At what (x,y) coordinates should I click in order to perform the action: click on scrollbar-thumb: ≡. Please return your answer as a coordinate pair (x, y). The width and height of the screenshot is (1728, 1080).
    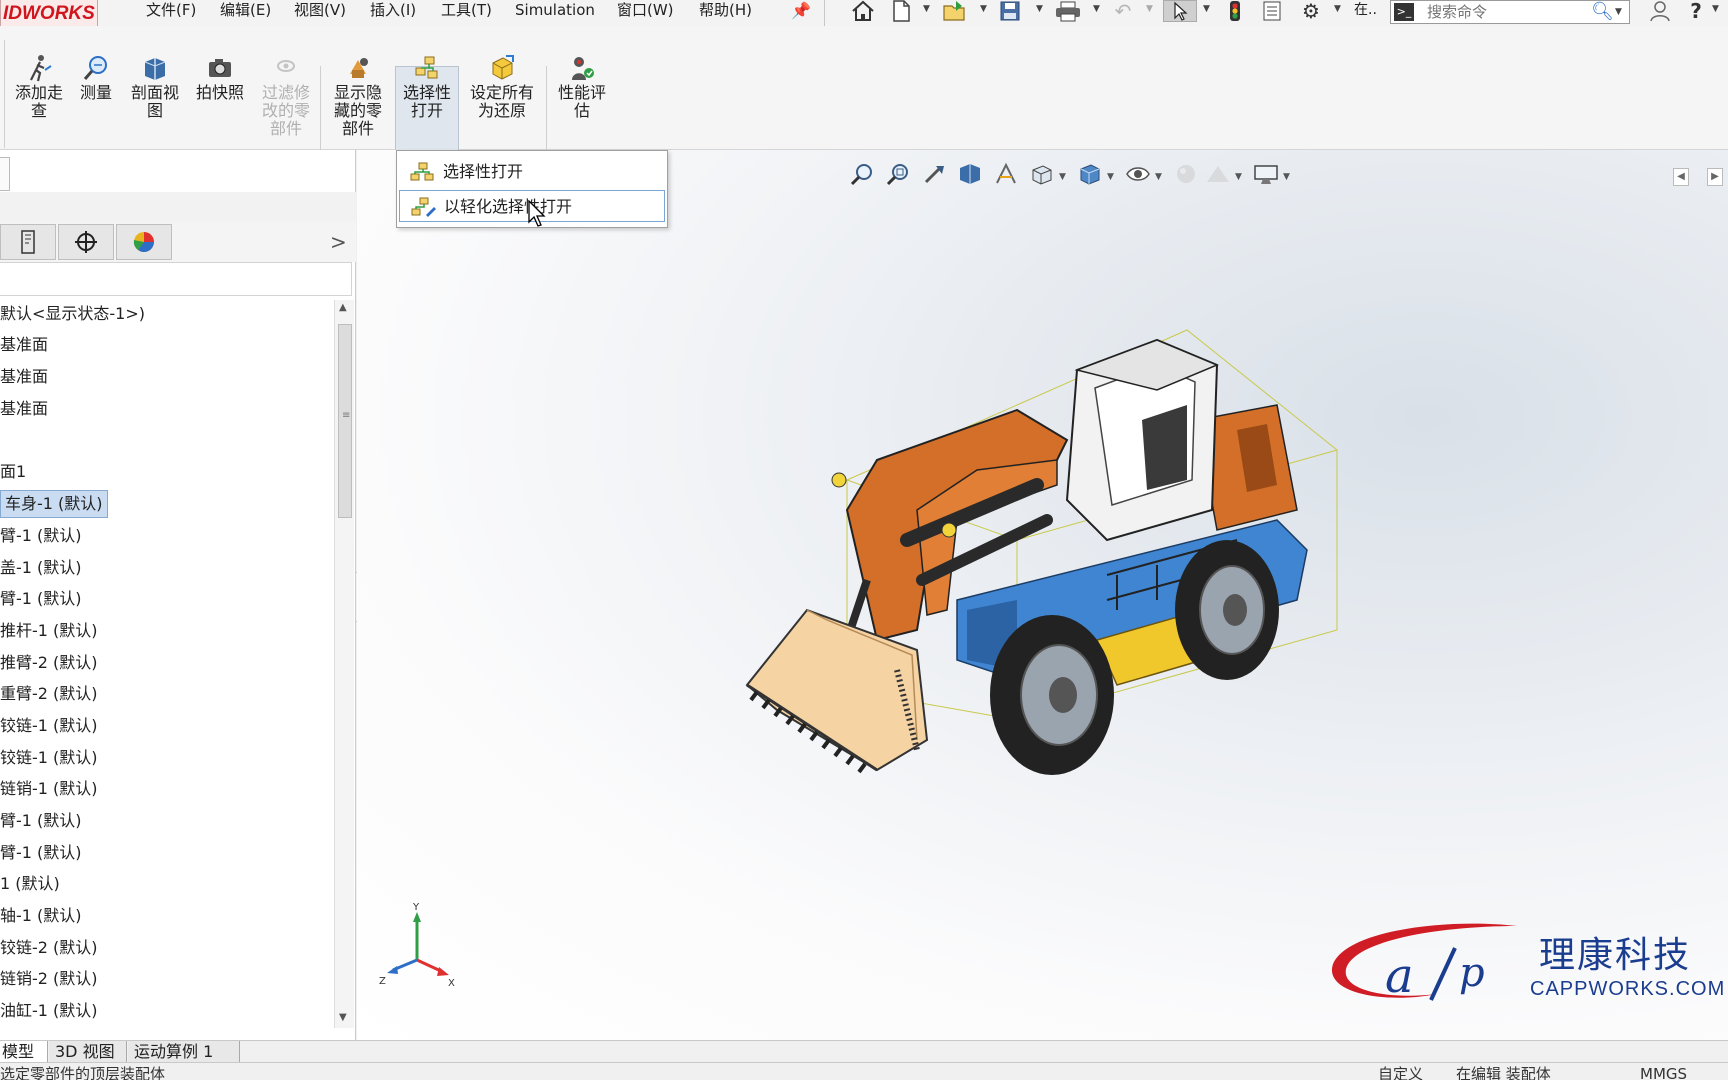
    Looking at the image, I should click on (345, 421).